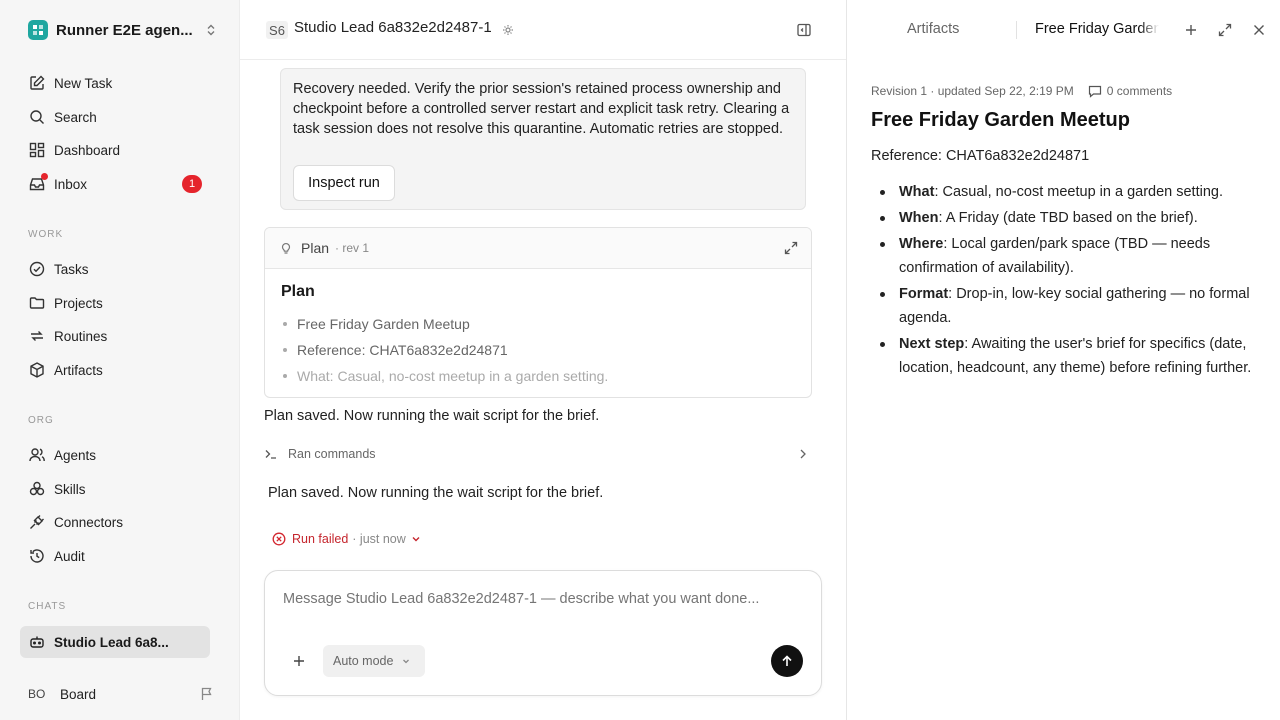  I want to click on error-circle-icon, so click(279, 539).